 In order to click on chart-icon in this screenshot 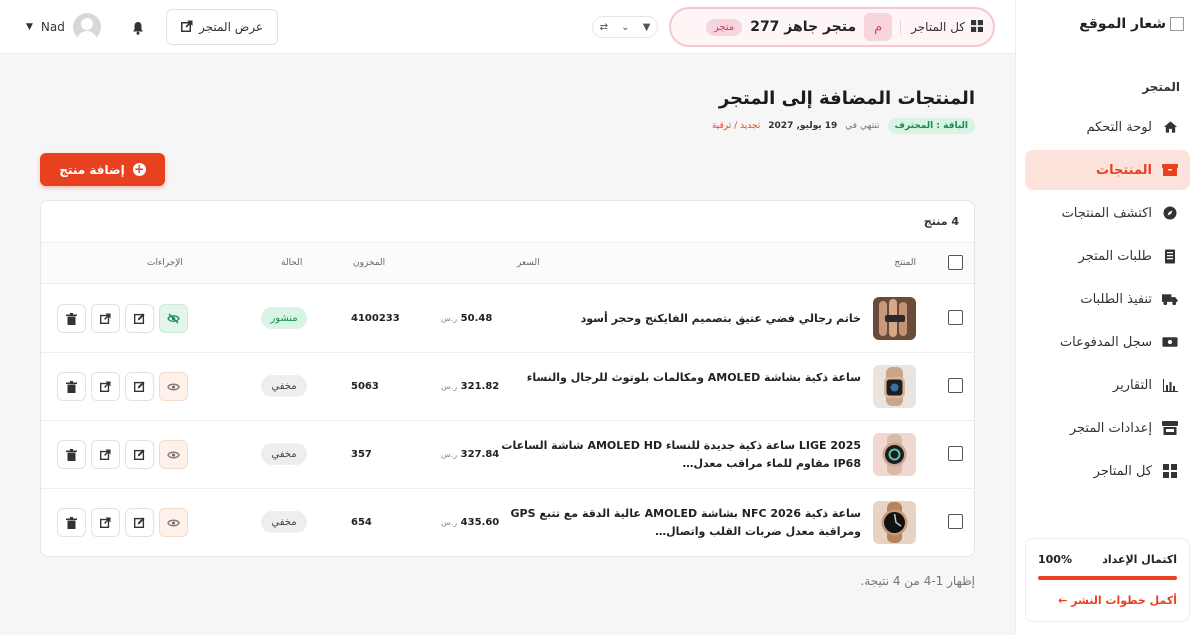, I will do `click(1170, 385)`.